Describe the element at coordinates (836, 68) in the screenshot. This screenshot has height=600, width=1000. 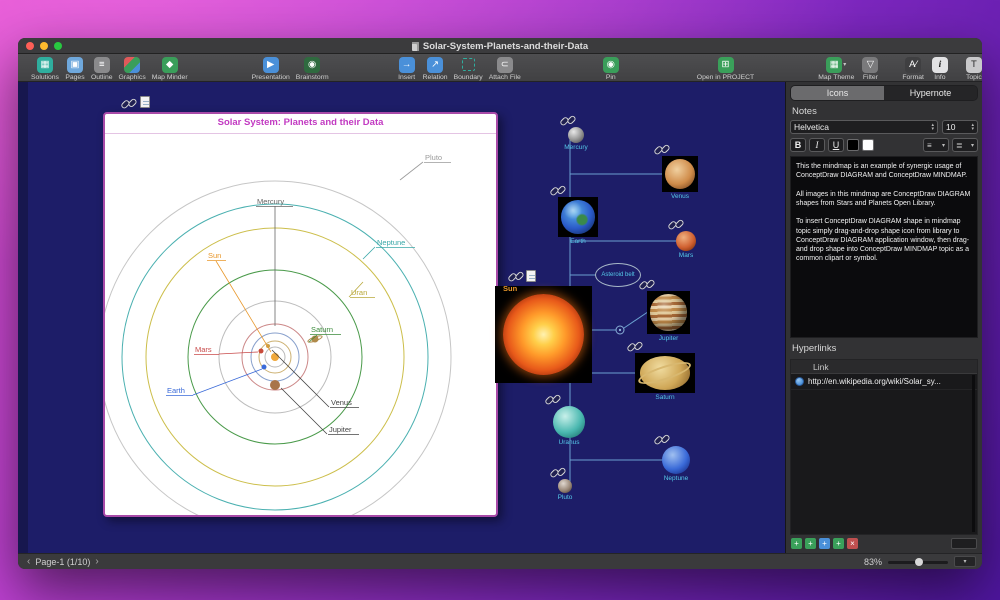
I see `toolbar-map-theme-button: ▦ ▾ Map Theme` at that location.